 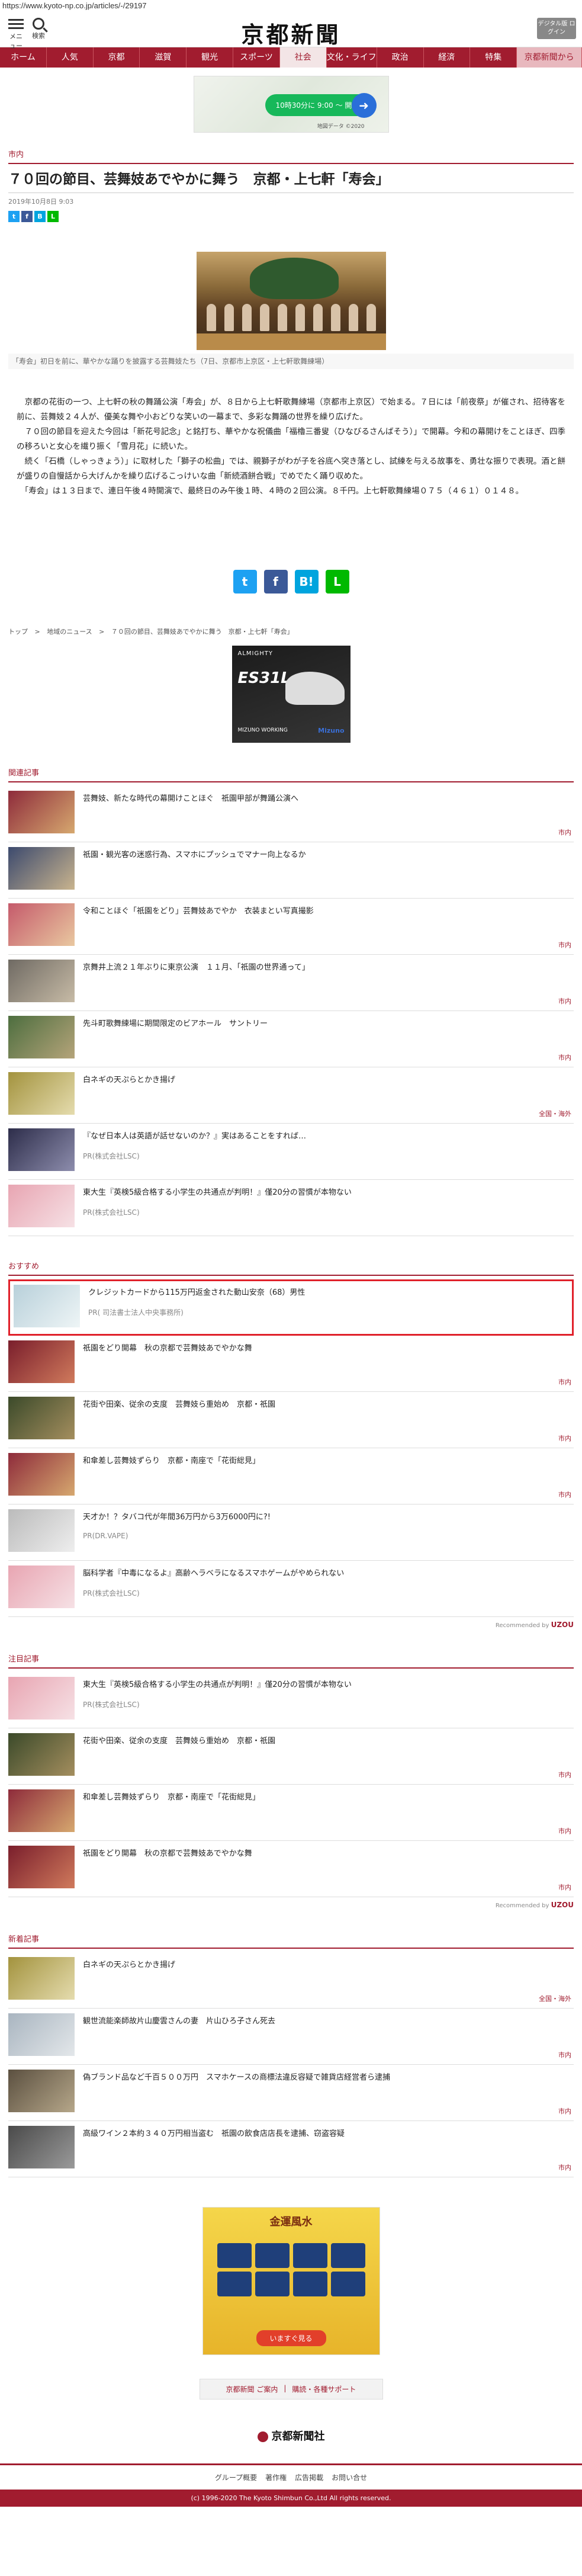 What do you see at coordinates (198, 910) in the screenshot?
I see `list-item-title: 令和ことほぐ「祇園をどり」芸舞妓あでやか 衣装まとい写真撮影` at bounding box center [198, 910].